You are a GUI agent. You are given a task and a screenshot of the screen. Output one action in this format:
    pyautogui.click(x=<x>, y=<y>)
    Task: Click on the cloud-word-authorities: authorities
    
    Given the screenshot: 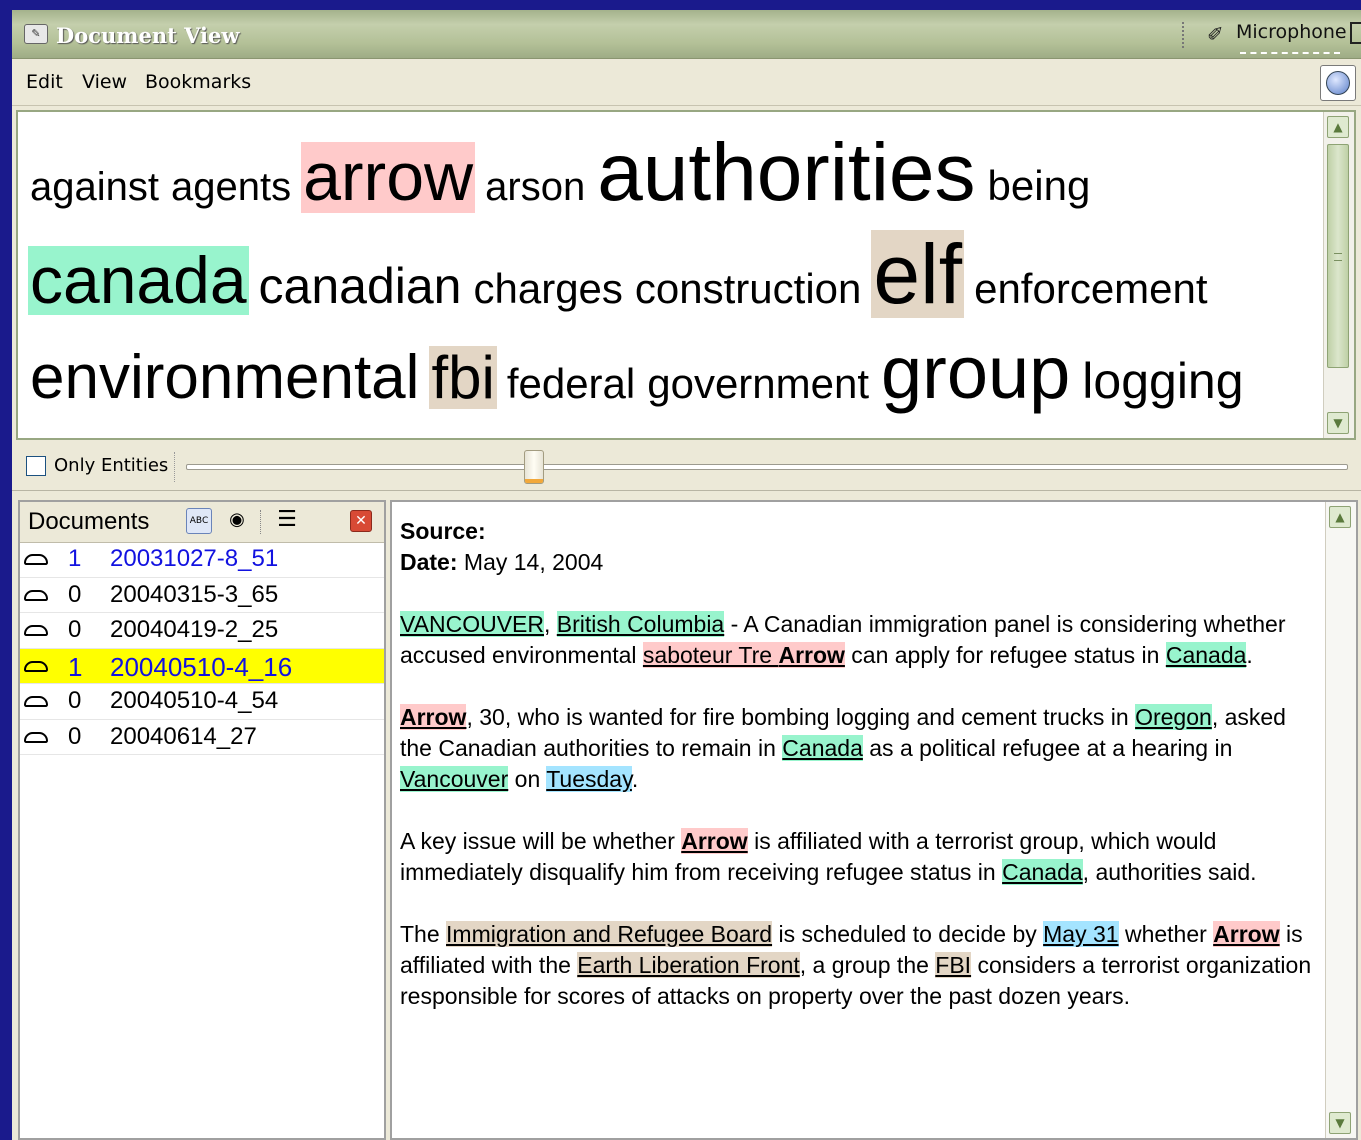 What is the action you would take?
    pyautogui.click(x=786, y=172)
    